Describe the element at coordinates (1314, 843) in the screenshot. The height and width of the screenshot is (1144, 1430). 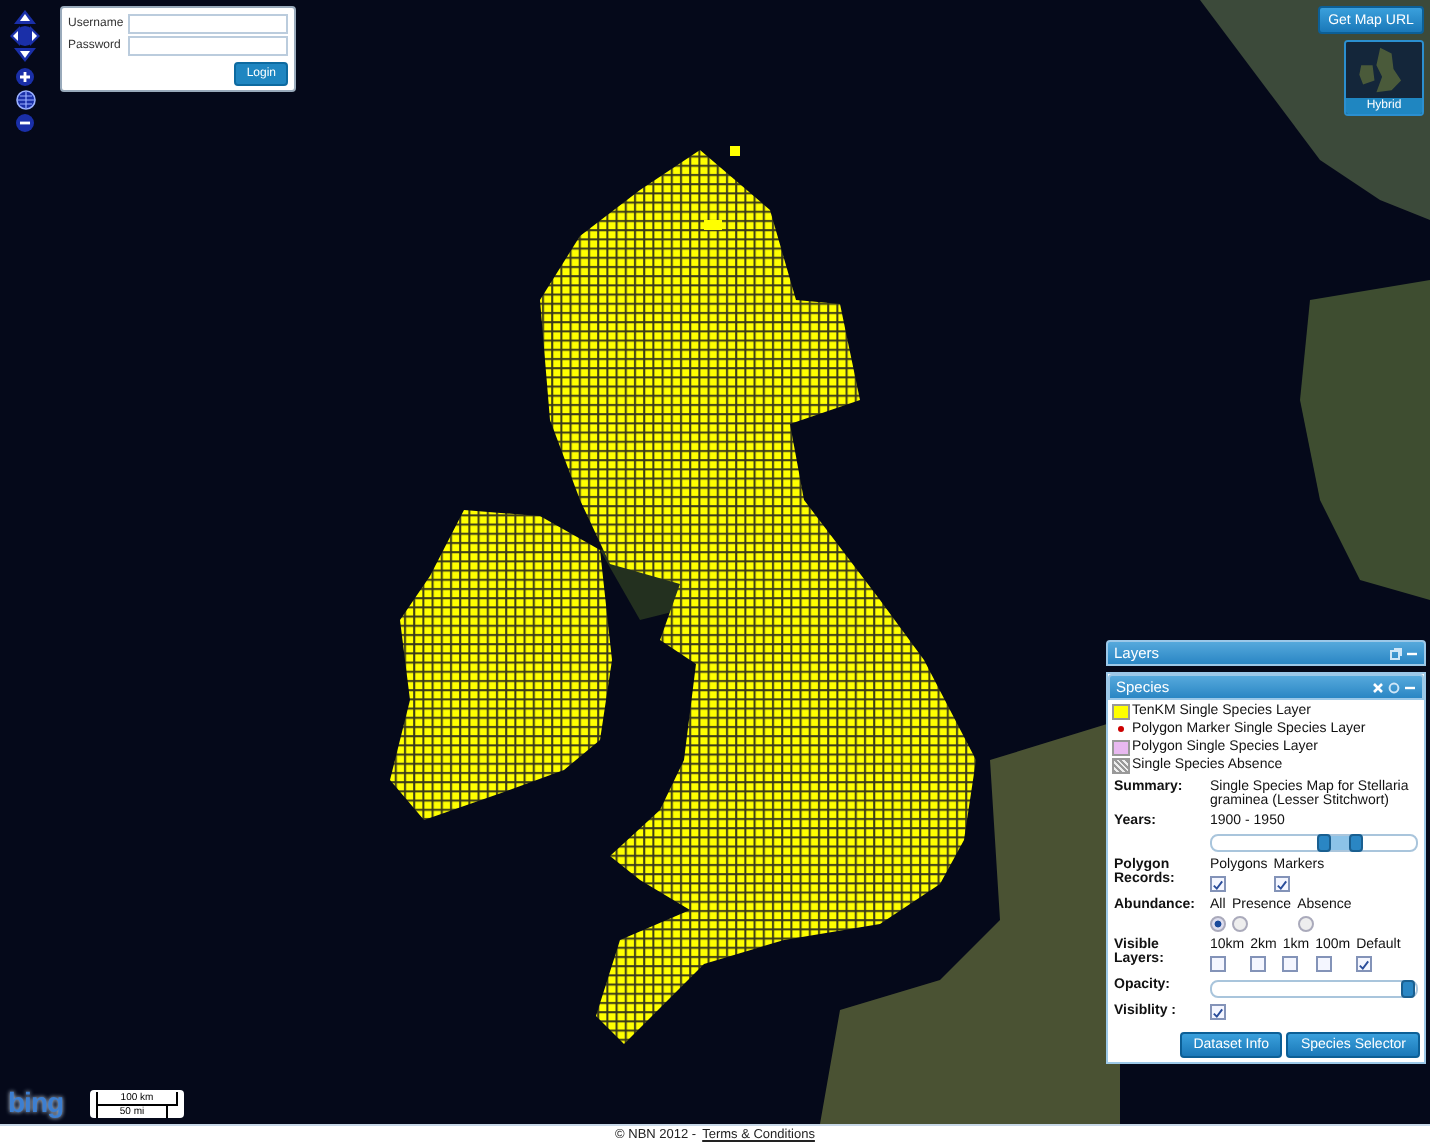
I see `year-range-slider` at that location.